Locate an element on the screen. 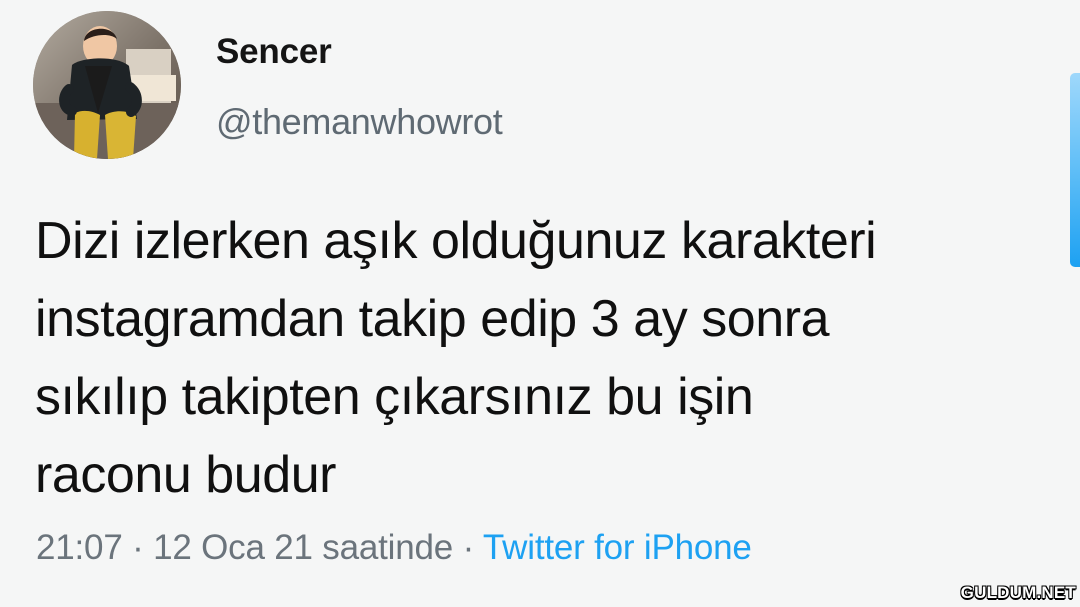 The width and height of the screenshot is (1080, 607). tweet-timestamp: 21:07 · 12 Oca 21 saatinde is located at coordinates (244, 547).